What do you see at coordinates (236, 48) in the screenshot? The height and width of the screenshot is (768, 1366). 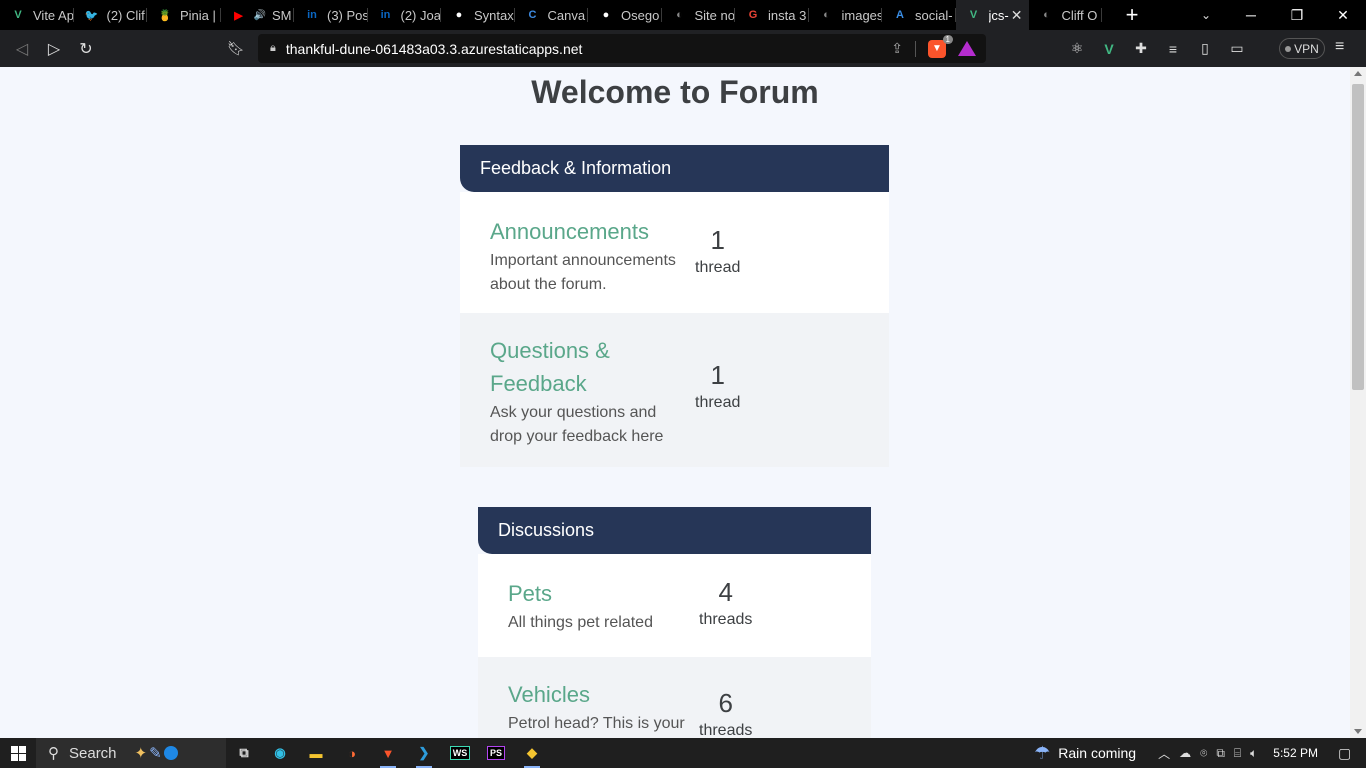 I see `bookmark-icon: 🔖︎` at bounding box center [236, 48].